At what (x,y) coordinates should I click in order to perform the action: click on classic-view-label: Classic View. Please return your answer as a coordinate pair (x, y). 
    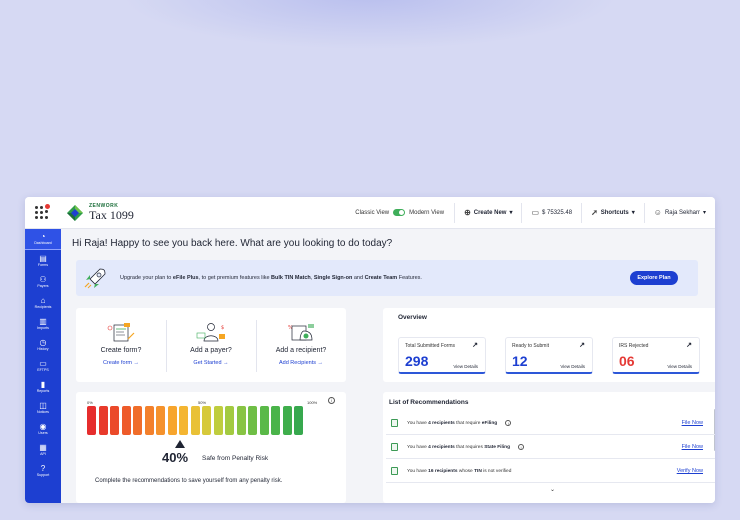
    Looking at the image, I should click on (372, 213).